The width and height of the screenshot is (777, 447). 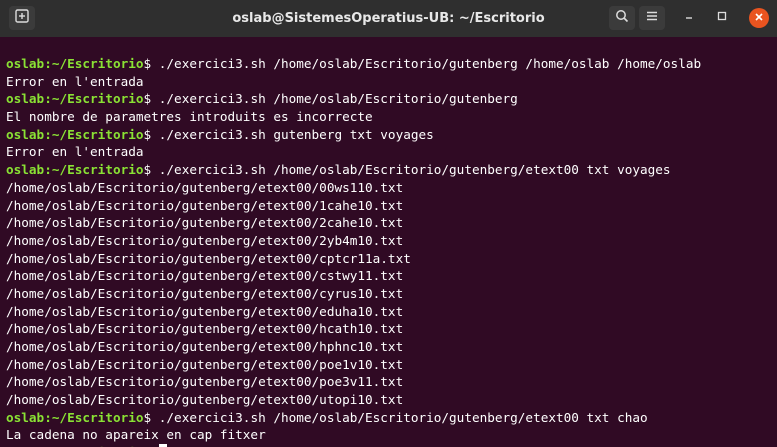 I want to click on maximize-icon, so click(x=722, y=18).